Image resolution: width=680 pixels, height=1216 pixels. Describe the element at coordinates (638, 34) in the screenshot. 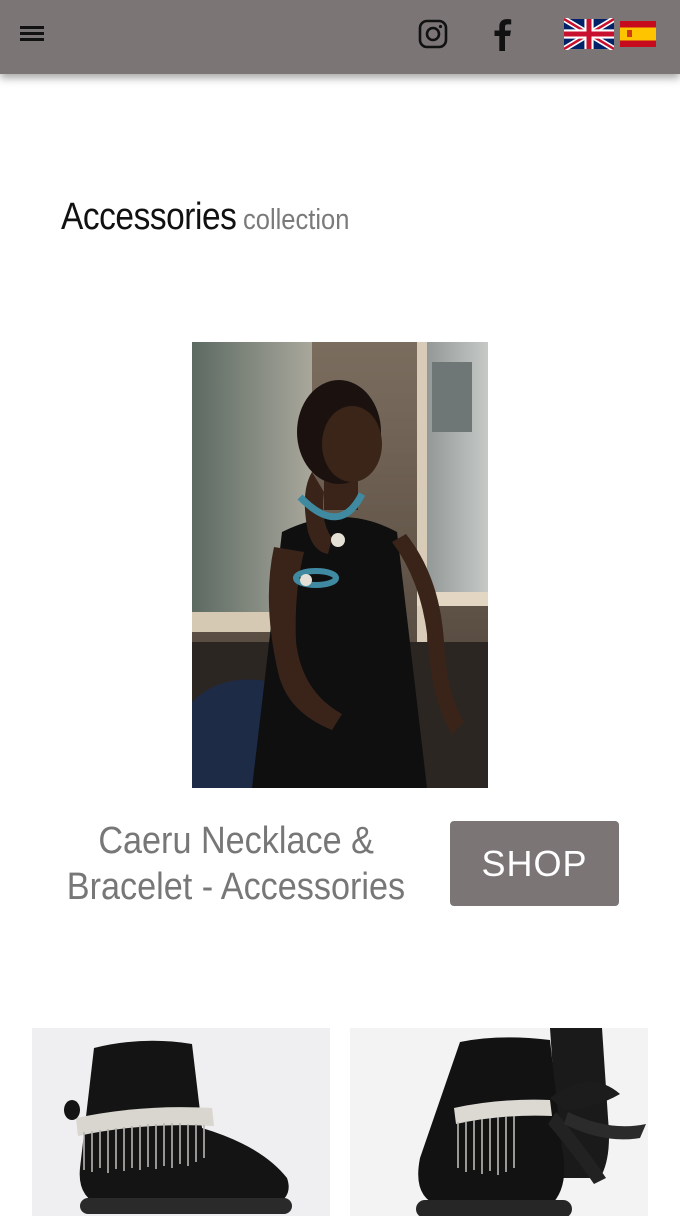

I see `spain-flag-icon` at that location.